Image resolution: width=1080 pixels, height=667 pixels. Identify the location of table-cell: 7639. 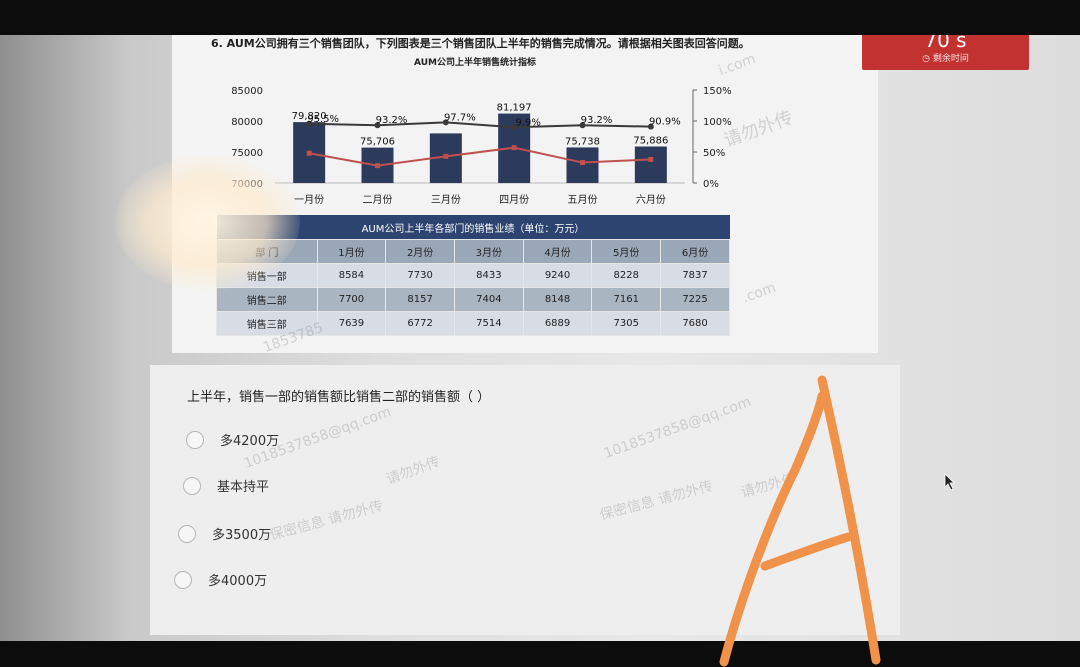
(351, 323).